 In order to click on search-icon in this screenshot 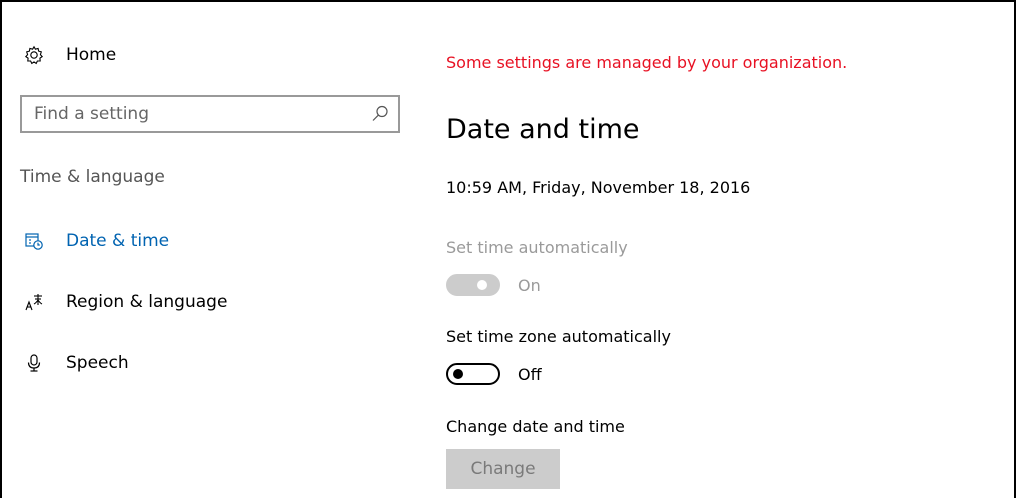, I will do `click(380, 114)`.